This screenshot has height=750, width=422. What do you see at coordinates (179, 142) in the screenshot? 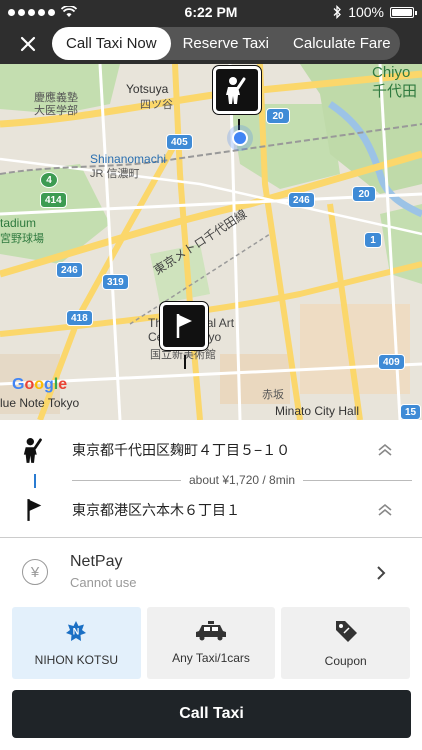
I see `route-shield: 405` at bounding box center [179, 142].